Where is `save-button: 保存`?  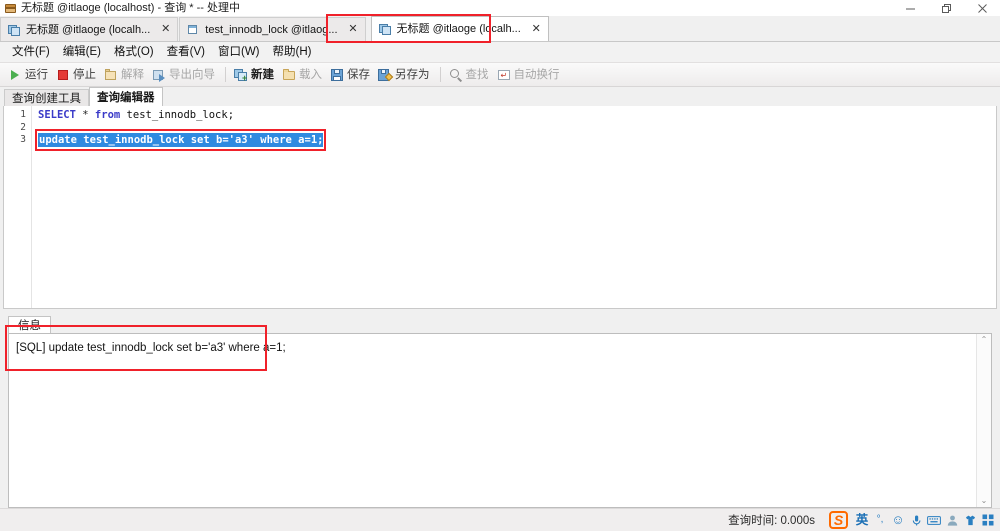 save-button: 保存 is located at coordinates (351, 74).